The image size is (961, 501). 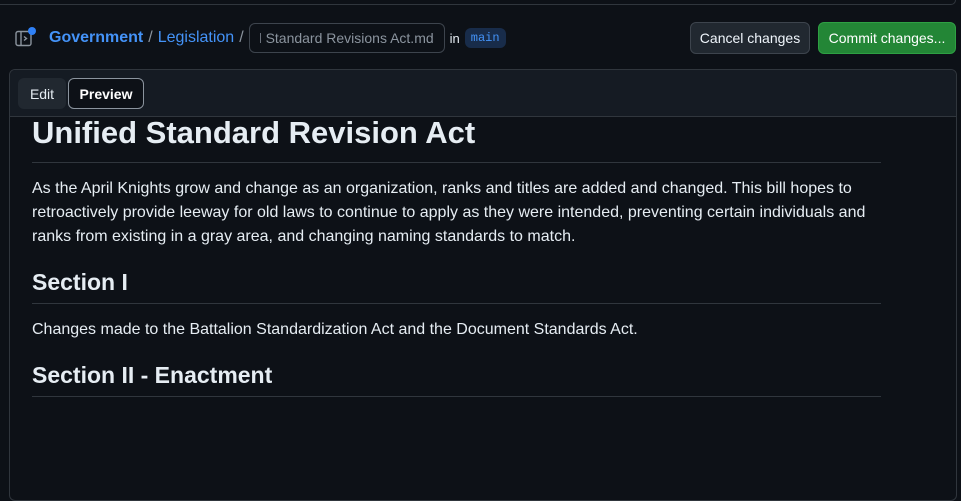 I want to click on breadcrumb: Government / Legislation / in main, so click(x=277, y=38).